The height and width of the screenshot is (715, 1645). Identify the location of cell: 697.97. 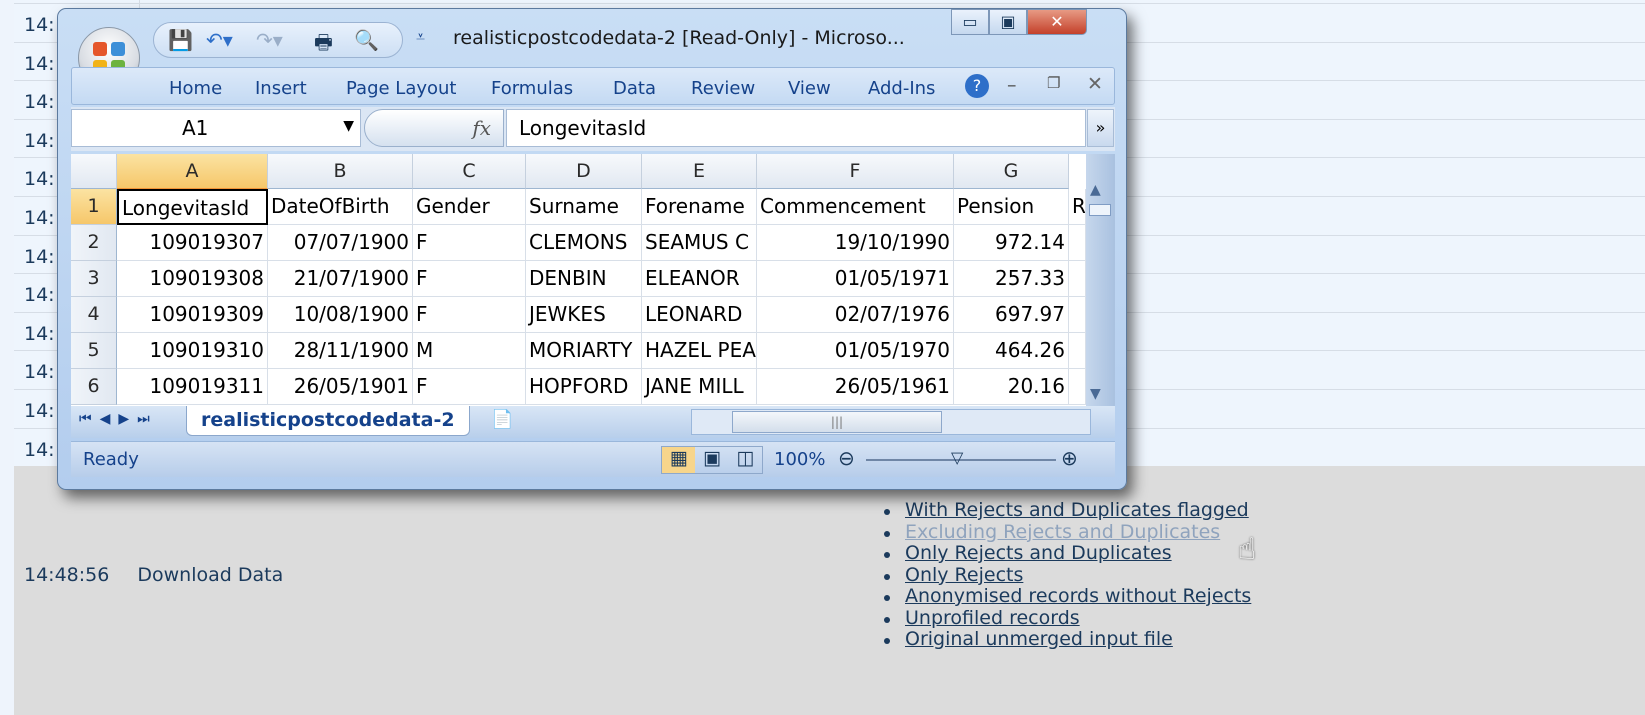
(1011, 315).